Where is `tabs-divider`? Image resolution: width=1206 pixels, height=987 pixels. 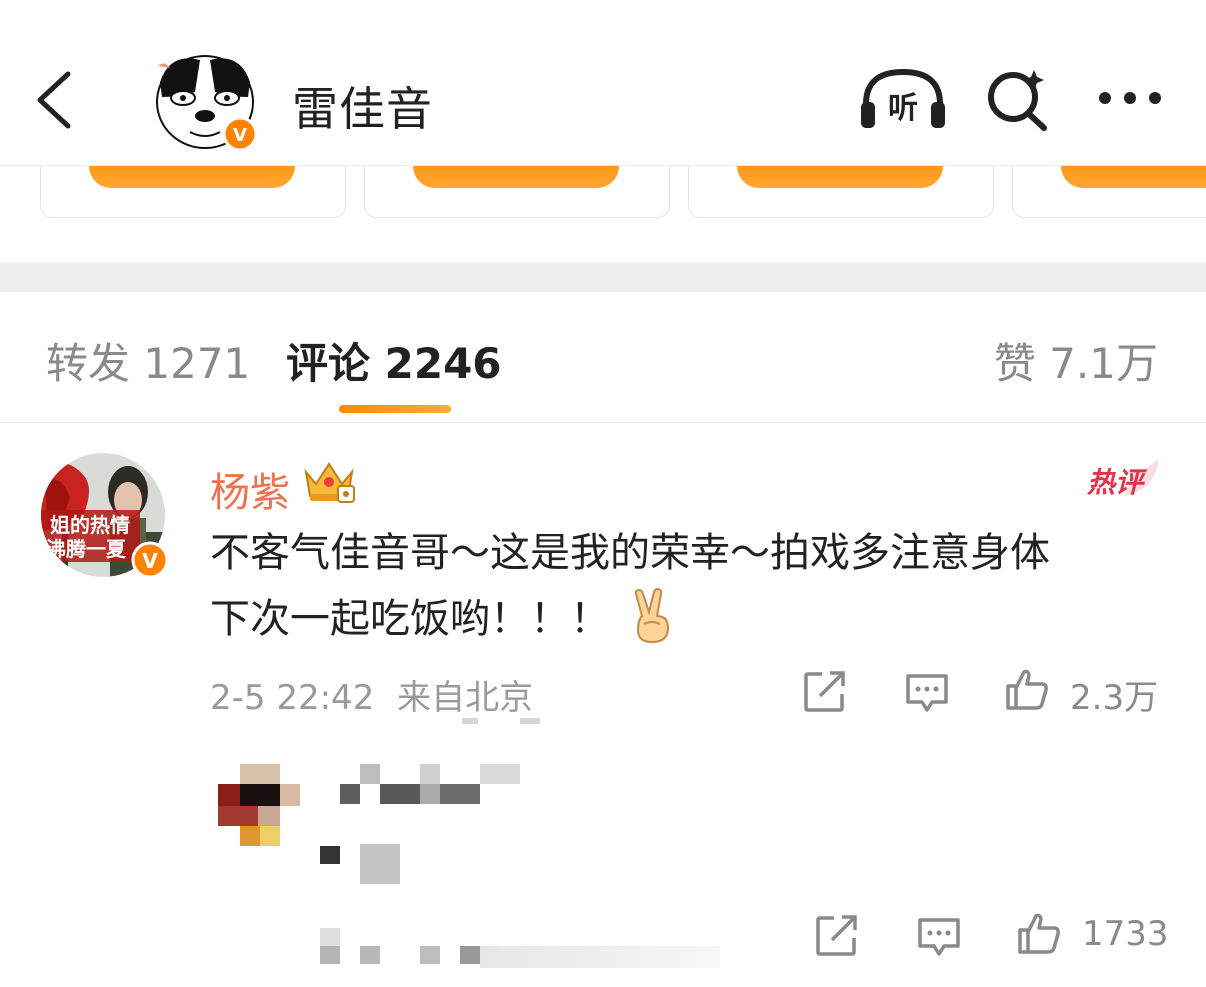 tabs-divider is located at coordinates (603, 422).